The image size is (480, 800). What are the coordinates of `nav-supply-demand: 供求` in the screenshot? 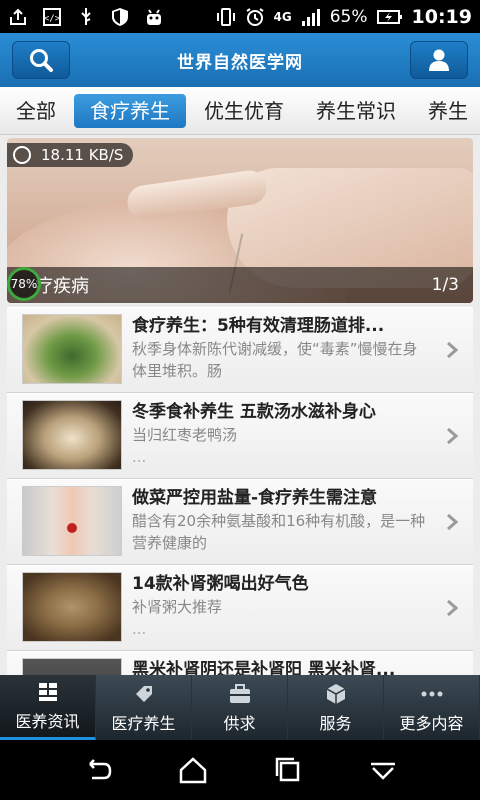 It's located at (240, 707).